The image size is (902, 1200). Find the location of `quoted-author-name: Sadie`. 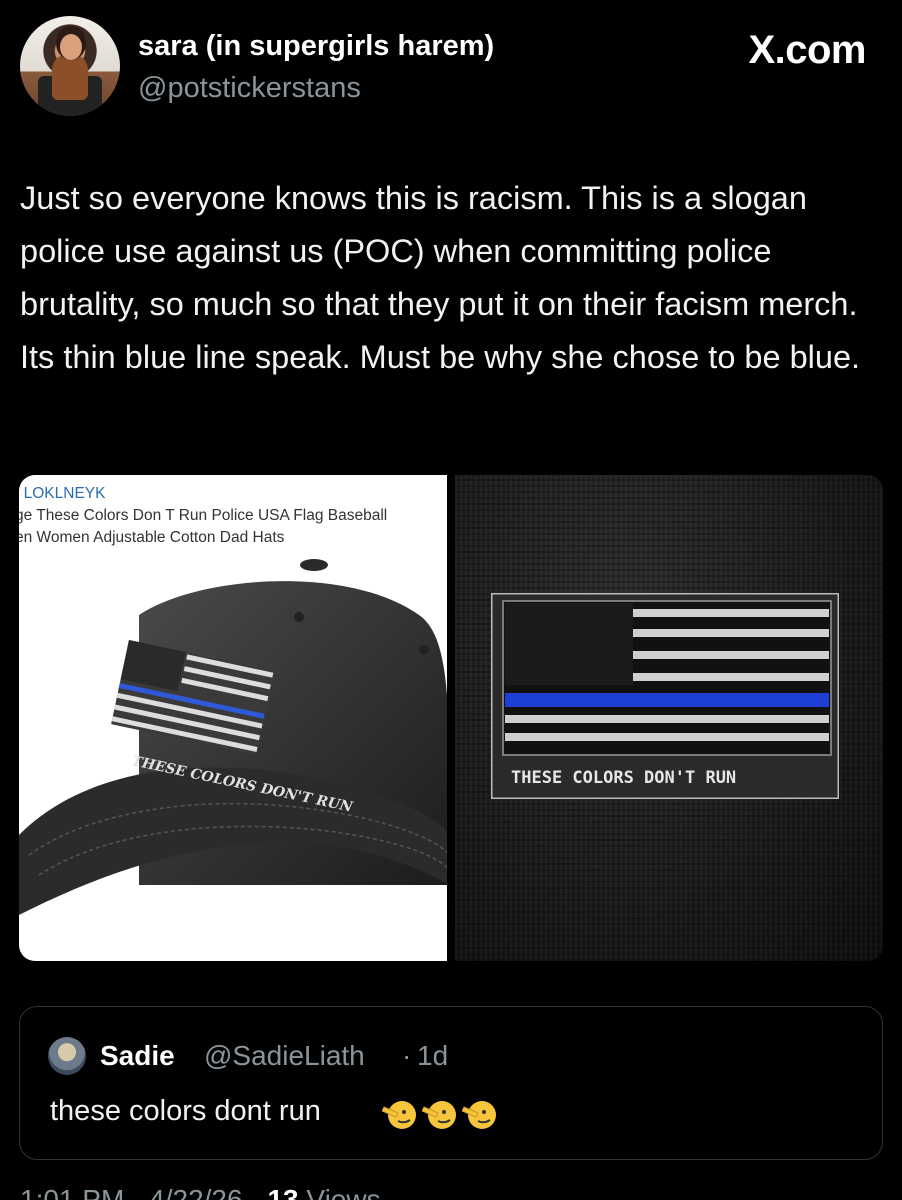

quoted-author-name: Sadie is located at coordinates (137, 1056).